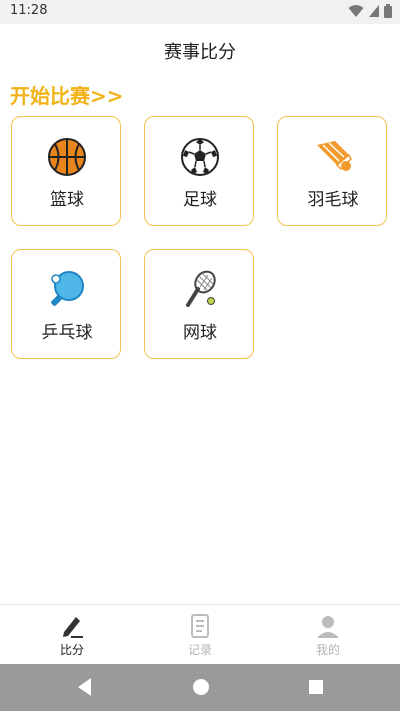  I want to click on start-game-label: 开始比赛>>, so click(67, 94).